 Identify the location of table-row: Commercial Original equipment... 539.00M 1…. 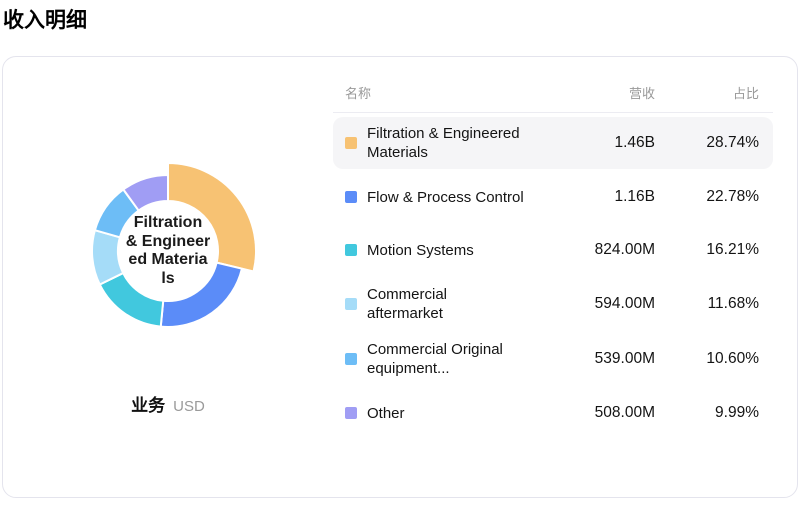
(553, 359).